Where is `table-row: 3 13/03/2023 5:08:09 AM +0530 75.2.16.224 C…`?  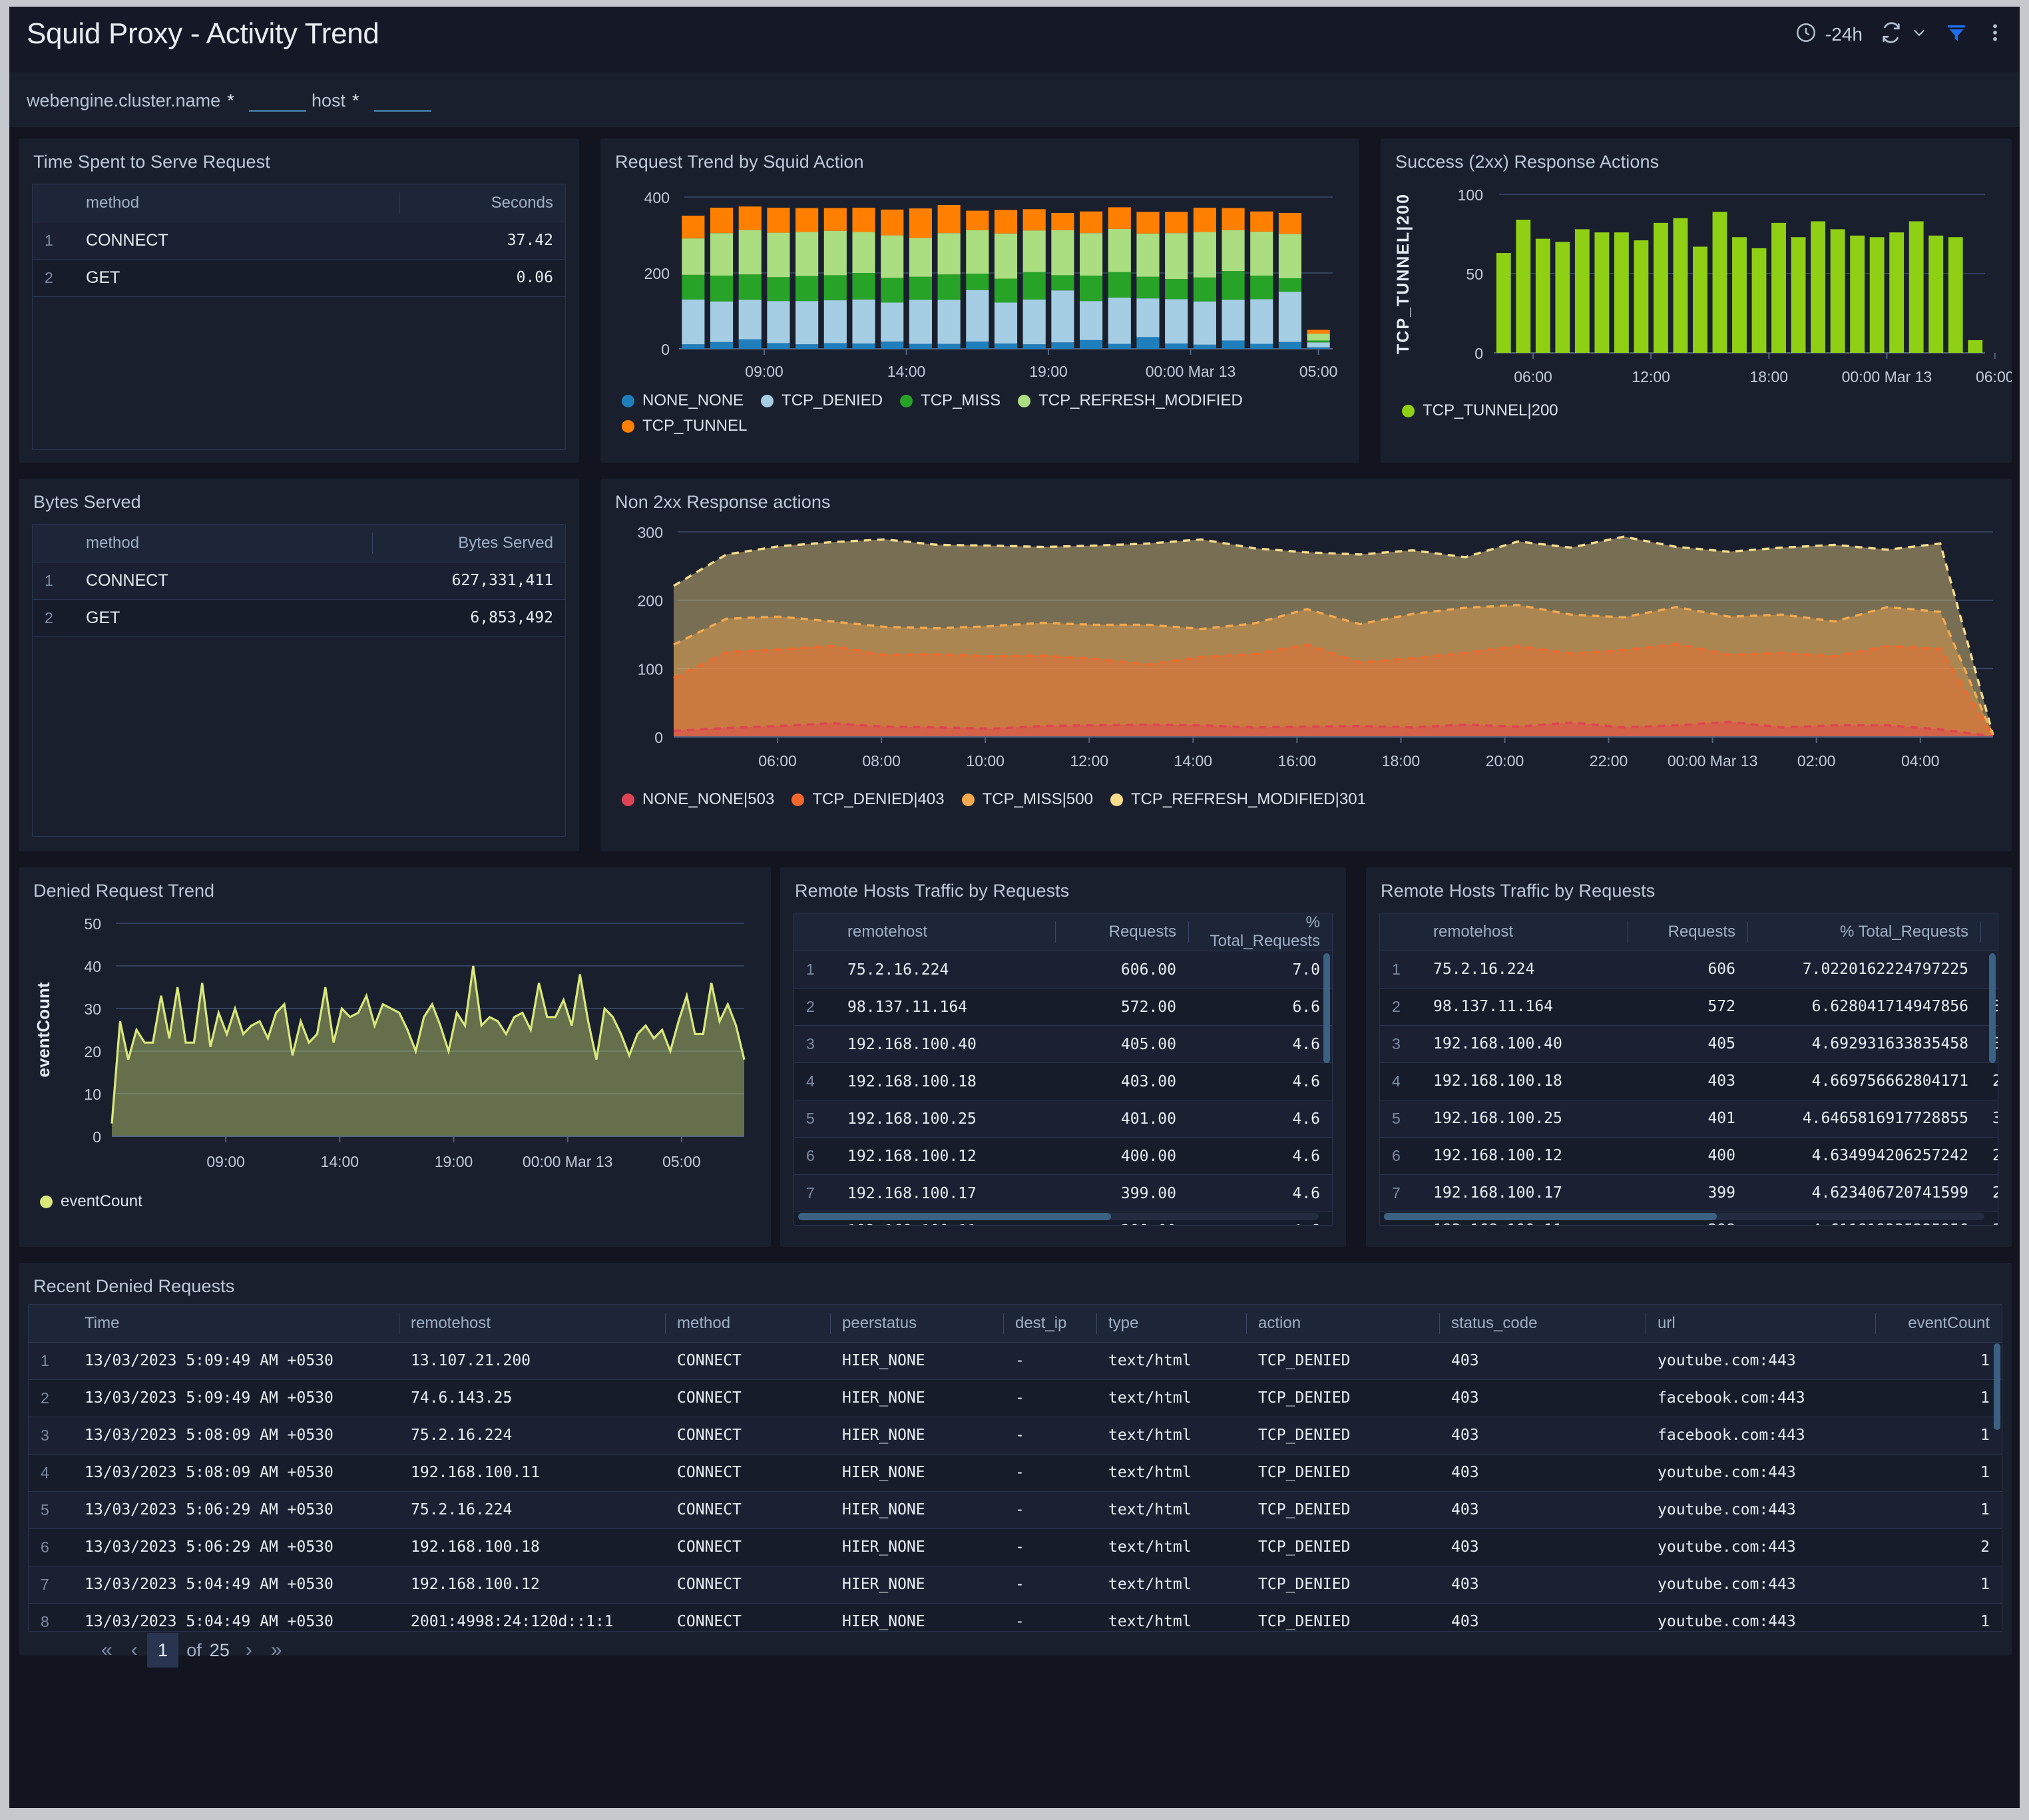
table-row: 3 13/03/2023 5:08:09 AM +0530 75.2.16.224 C… is located at coordinates (1015, 1436).